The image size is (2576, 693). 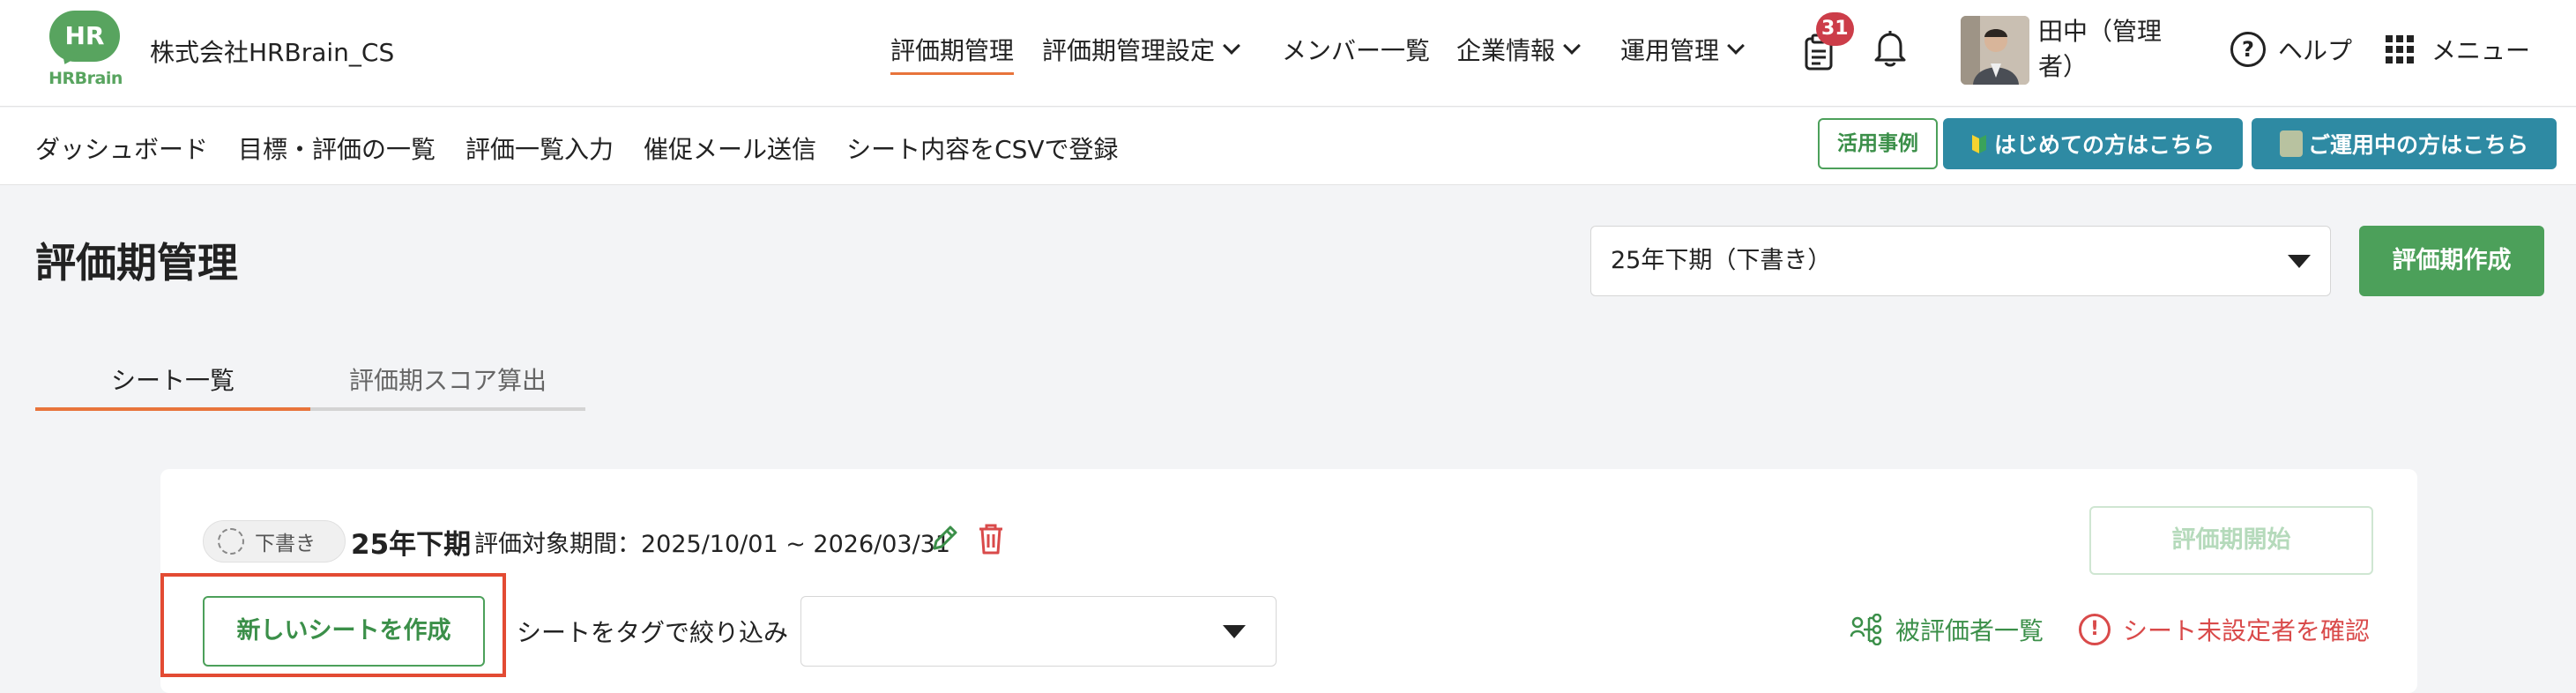 I want to click on nav-evaluation-settings-label: 評価期管理設定, so click(x=1129, y=50).